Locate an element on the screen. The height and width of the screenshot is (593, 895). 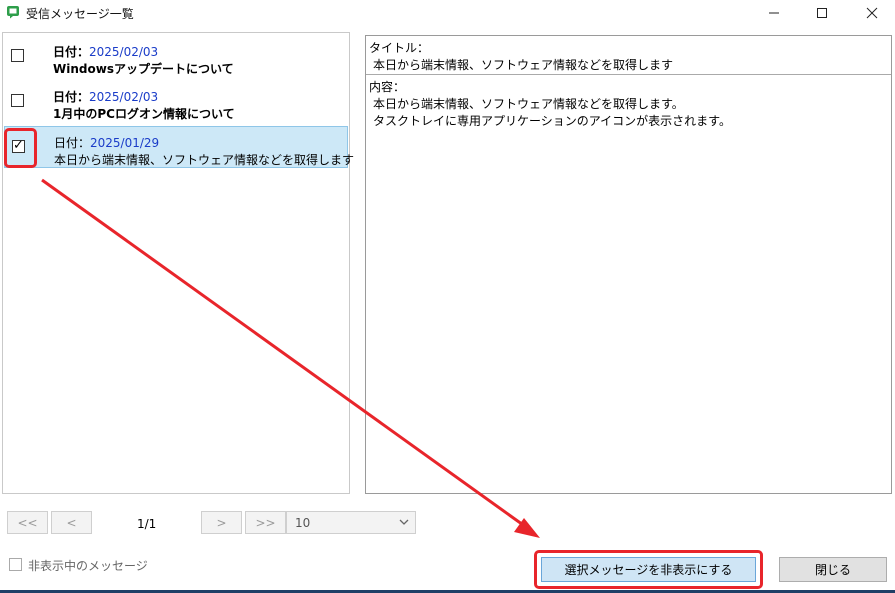
maximize-button is located at coordinates (822, 13).